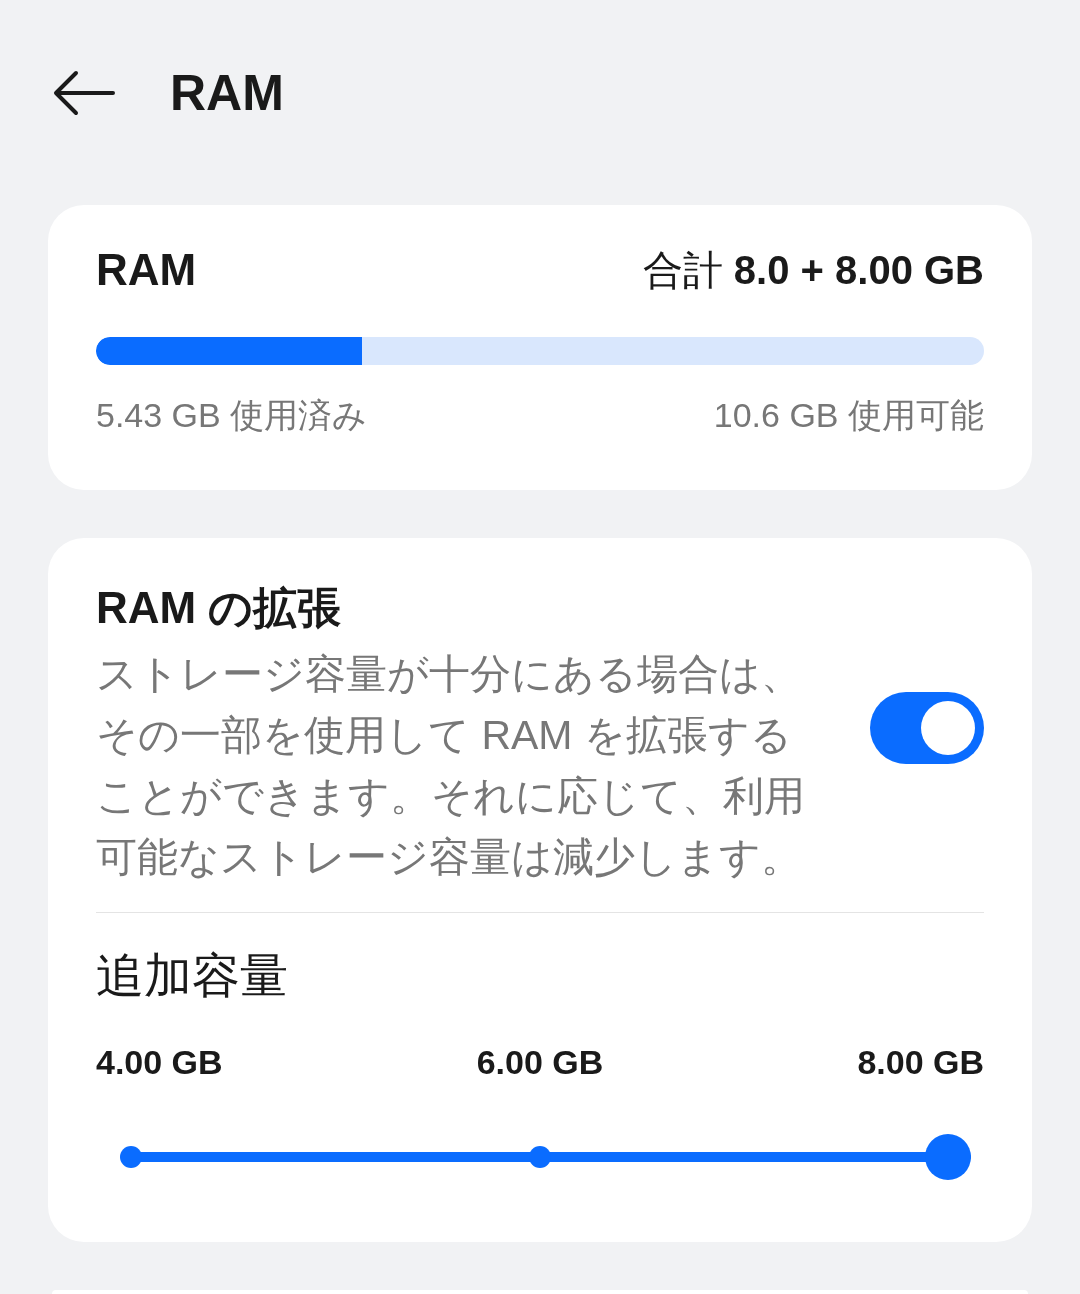 The image size is (1080, 1294). Describe the element at coordinates (192, 976) in the screenshot. I see `section-title: 追加容量` at that location.